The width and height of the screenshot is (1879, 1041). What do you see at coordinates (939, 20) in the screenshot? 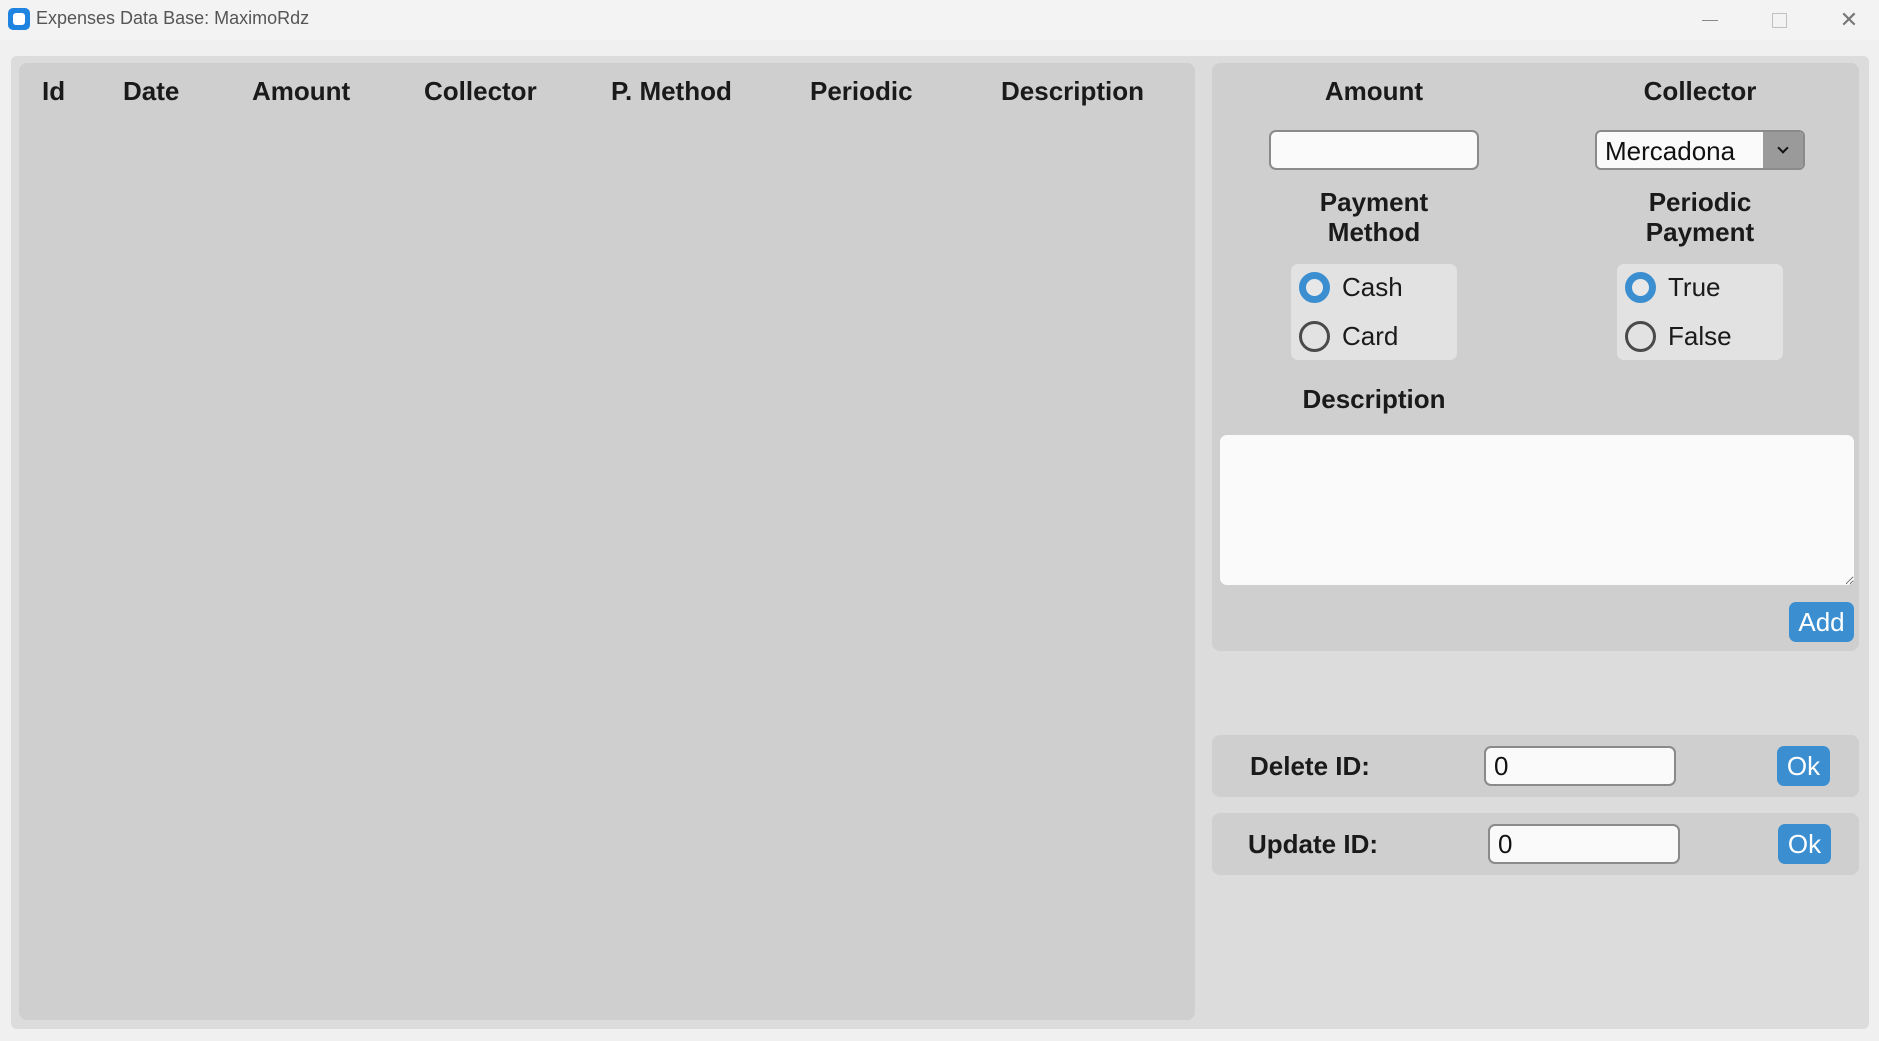
I see `title-bar: Expenses Data Base: MaximoRdz ✕` at bounding box center [939, 20].